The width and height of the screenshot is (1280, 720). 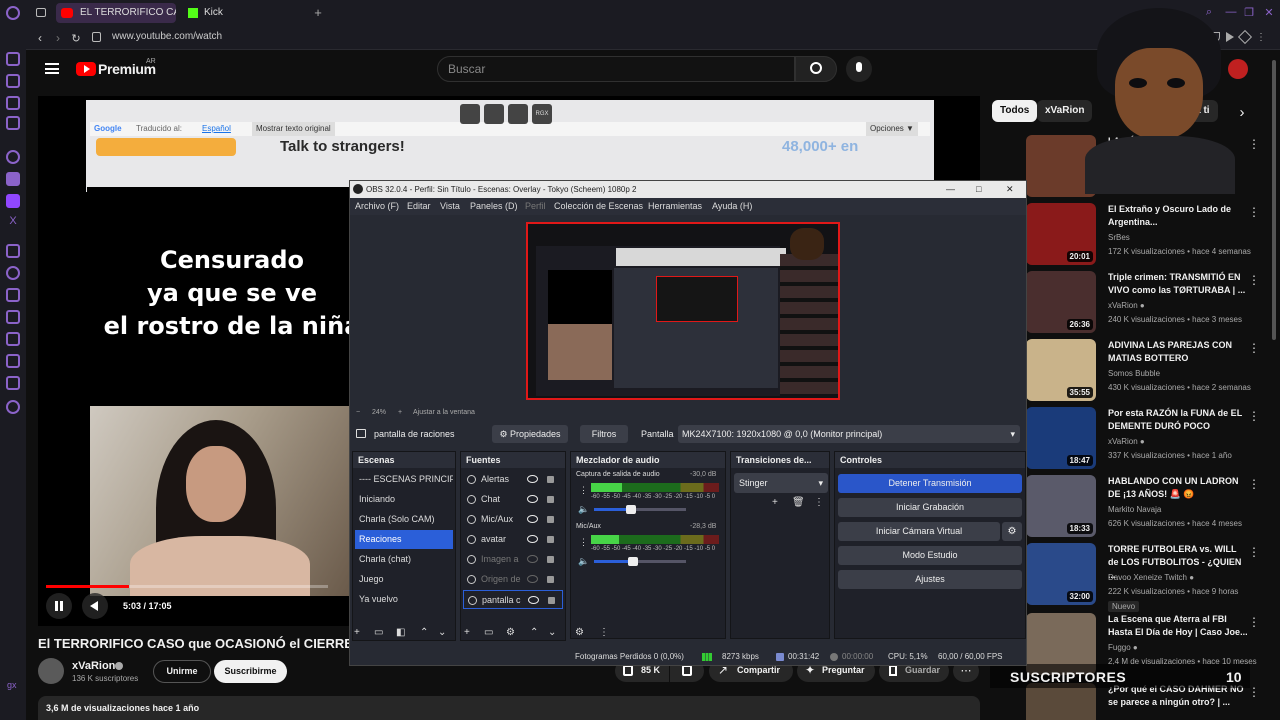 What do you see at coordinates (13, 407) in the screenshot?
I see `sidebar-gear-icon` at bounding box center [13, 407].